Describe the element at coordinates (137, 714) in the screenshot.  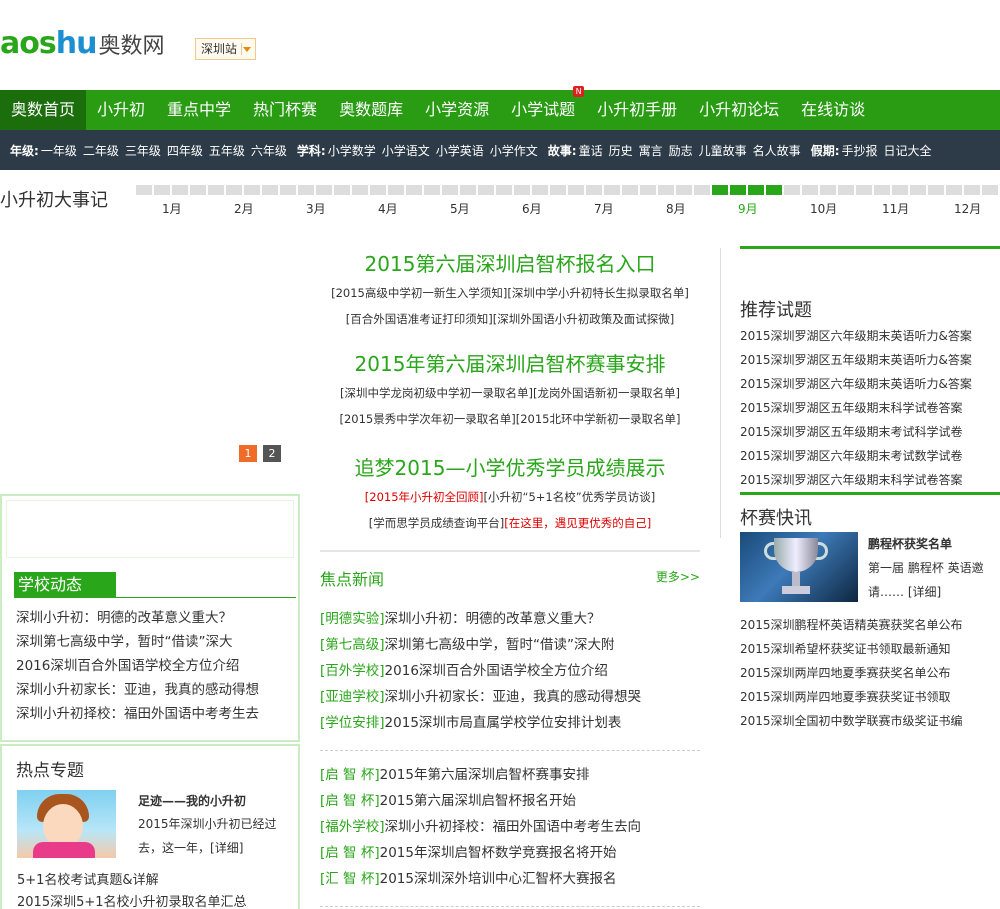
I see `school-news-item: 深圳小升初择校：福田外国语中考考生去` at that location.